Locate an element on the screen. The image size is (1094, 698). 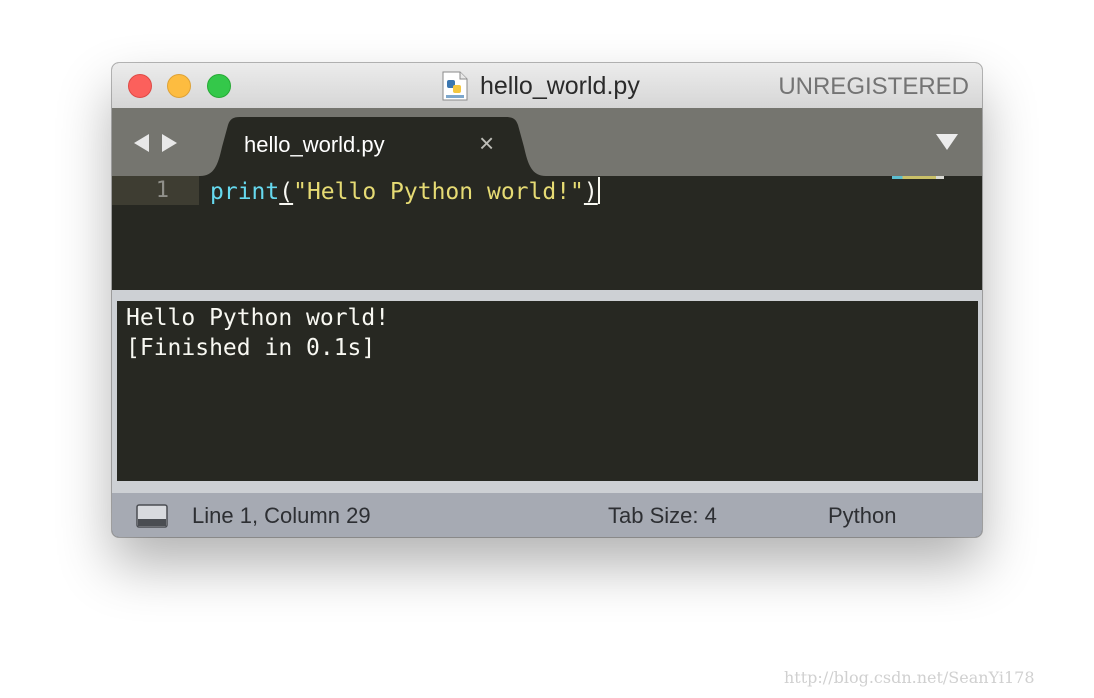
close-window-button is located at coordinates (140, 86).